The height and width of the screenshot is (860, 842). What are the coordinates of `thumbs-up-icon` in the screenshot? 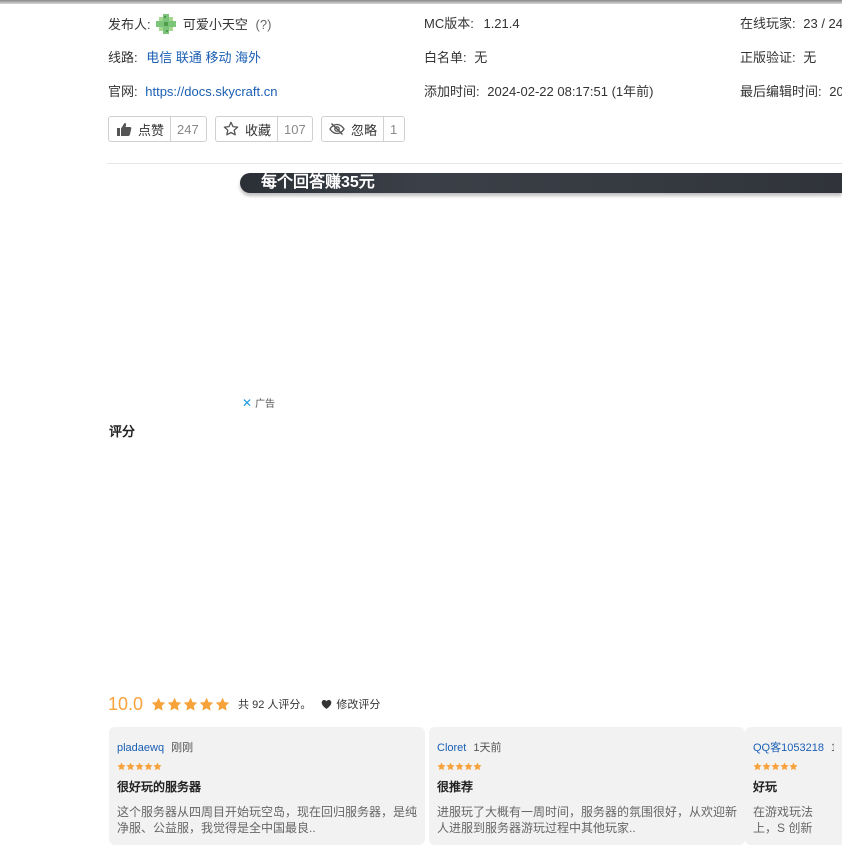 It's located at (124, 129).